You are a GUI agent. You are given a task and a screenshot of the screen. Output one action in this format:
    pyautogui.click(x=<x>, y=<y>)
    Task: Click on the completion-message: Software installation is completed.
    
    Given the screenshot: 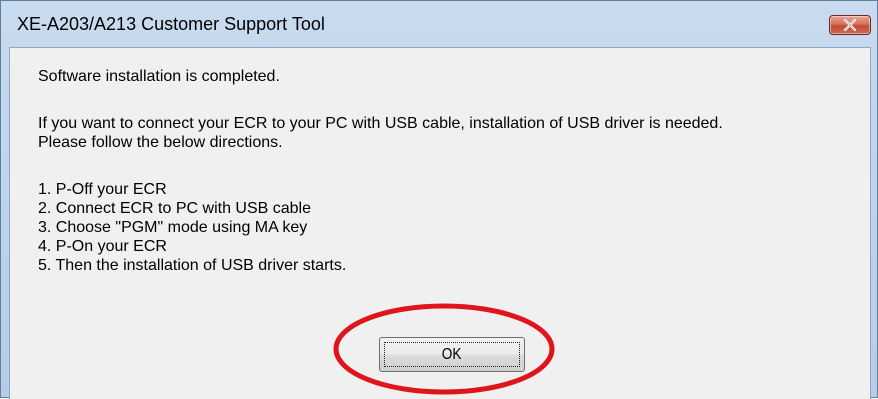 What is the action you would take?
    pyautogui.click(x=159, y=76)
    